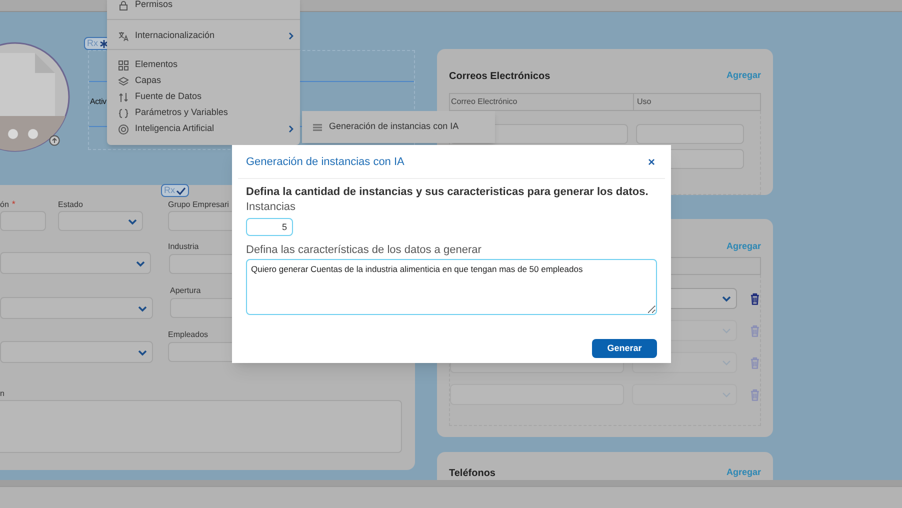 The height and width of the screenshot is (508, 902). Describe the element at coordinates (203, 113) in the screenshot. I see `menu-item: Parámetros y Variables` at that location.